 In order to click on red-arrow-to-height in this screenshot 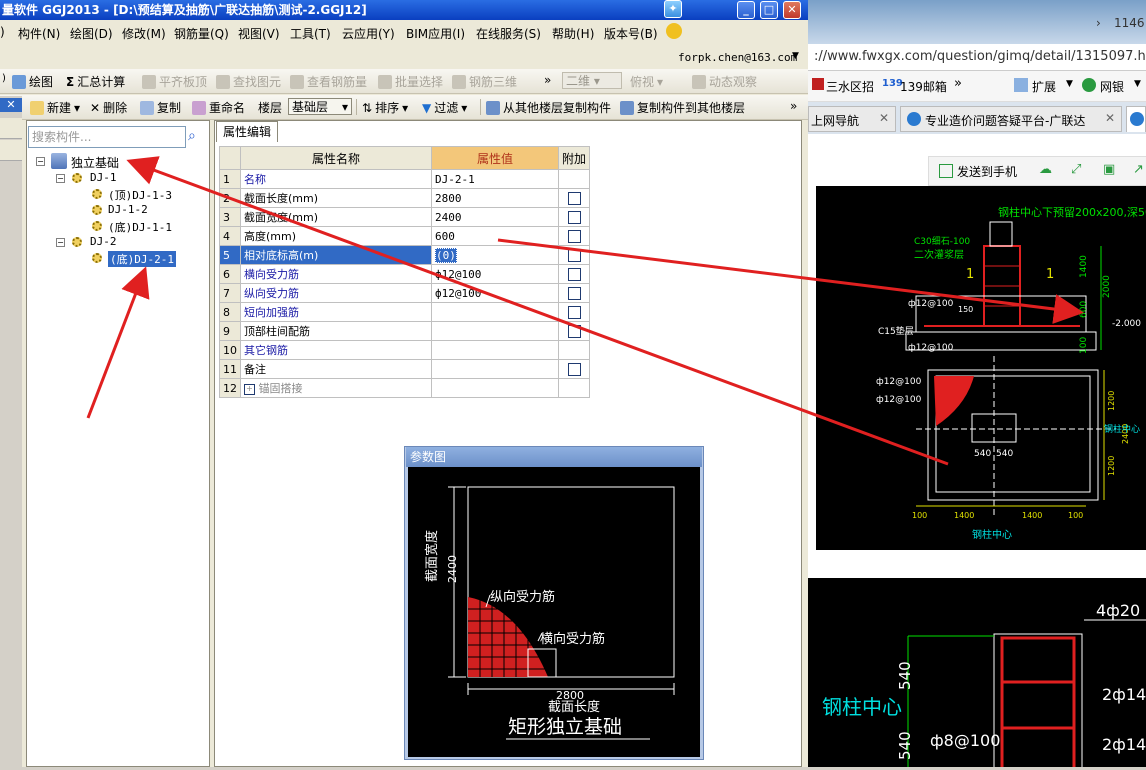, I will do `click(790, 281)`.